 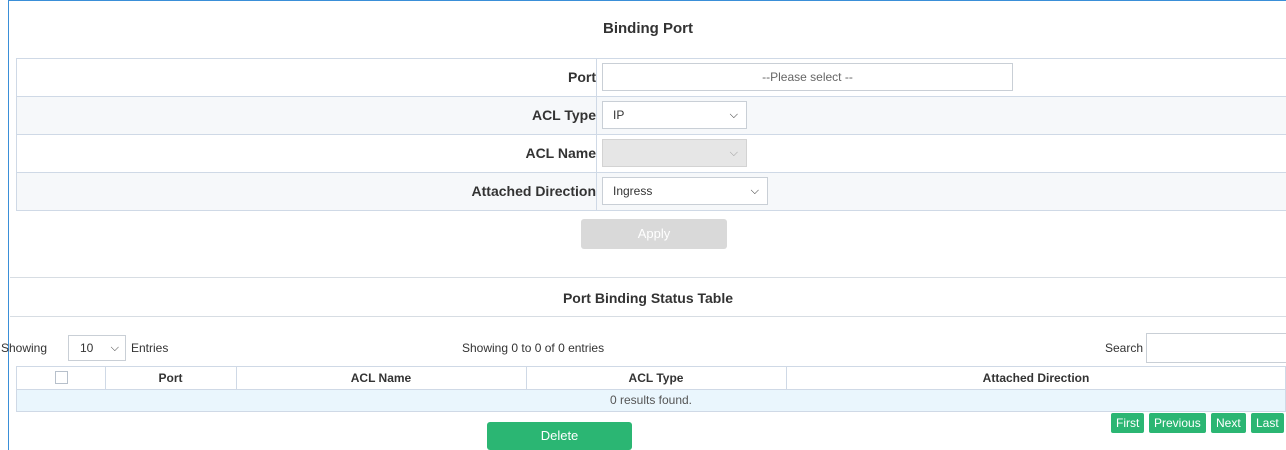 I want to click on port-label: Port, so click(x=307, y=77).